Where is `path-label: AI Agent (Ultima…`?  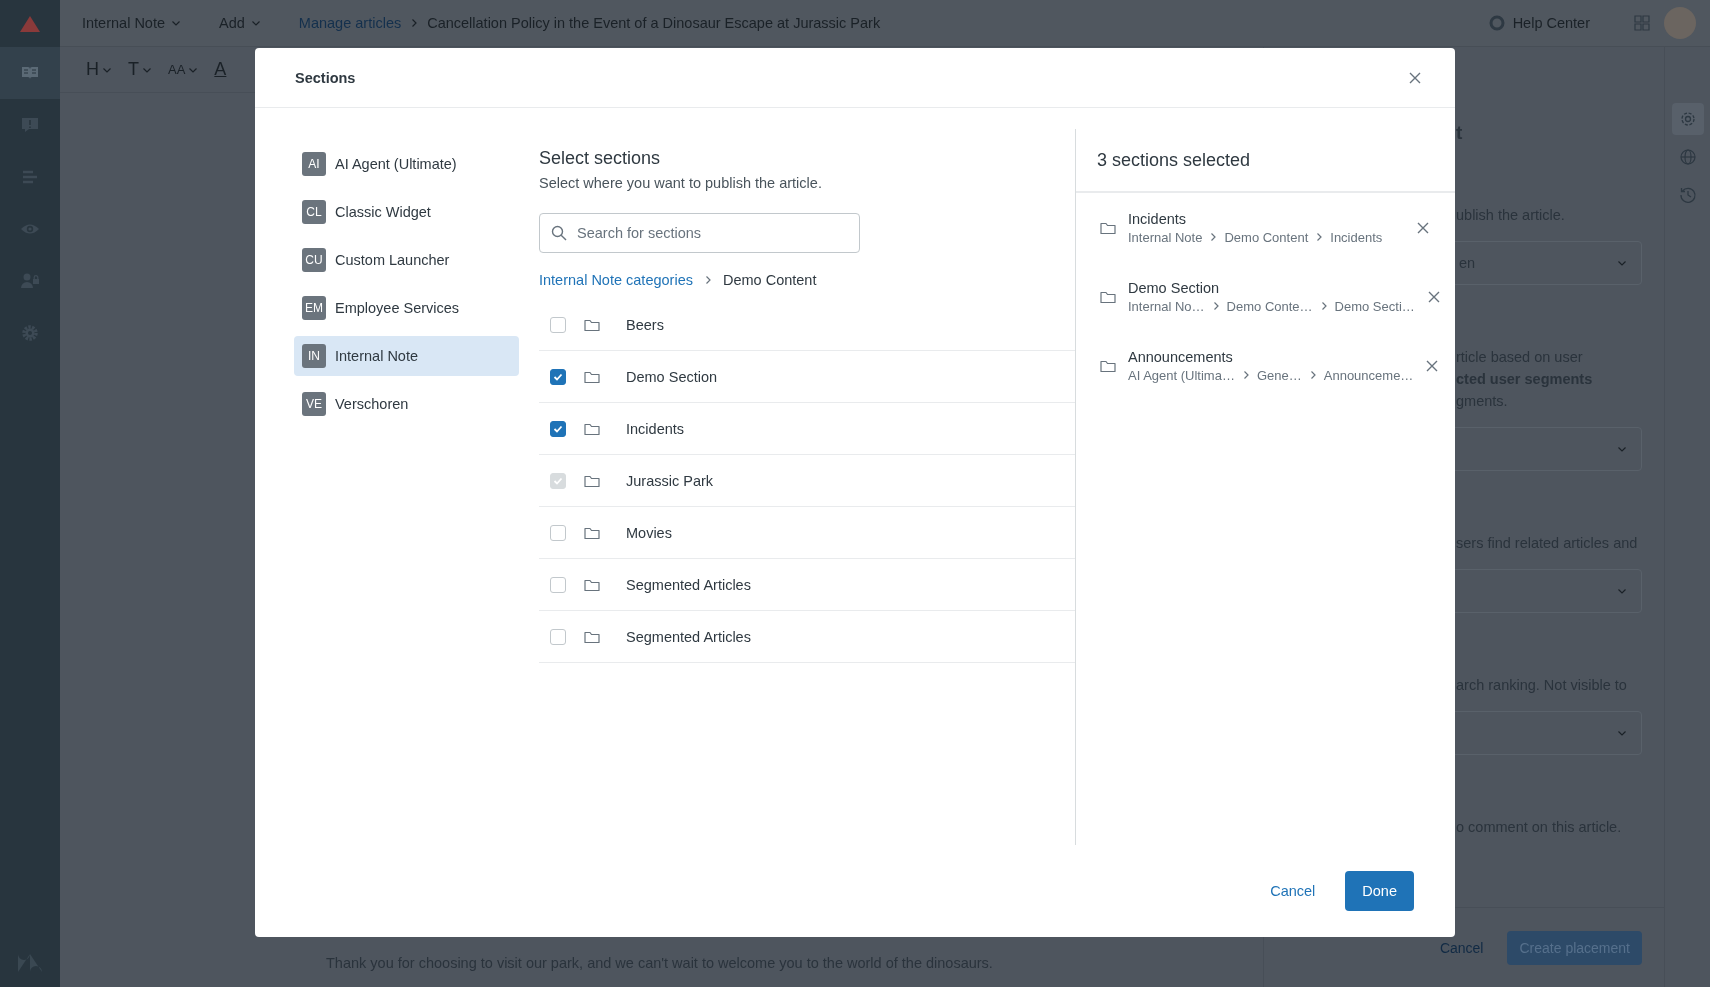 path-label: AI Agent (Ultima… is located at coordinates (1181, 375).